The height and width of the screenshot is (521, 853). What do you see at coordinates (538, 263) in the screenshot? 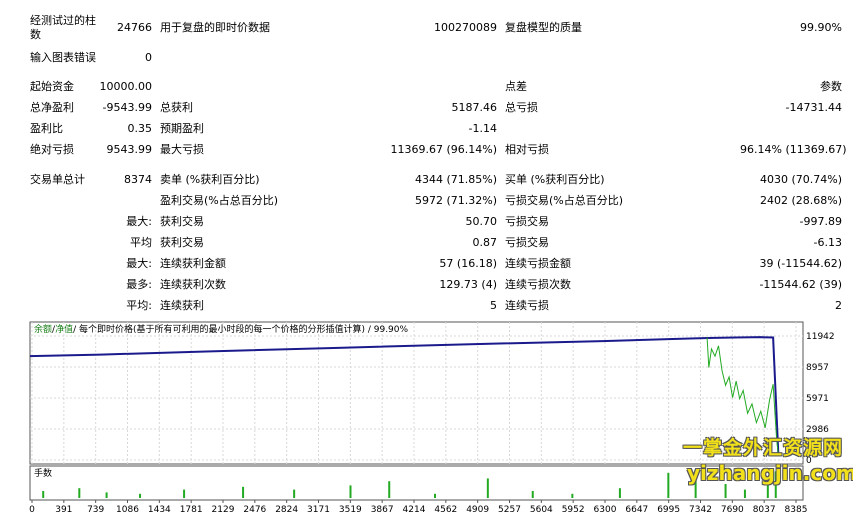
I see `max-consec-losses-label: 连续亏损金额` at bounding box center [538, 263].